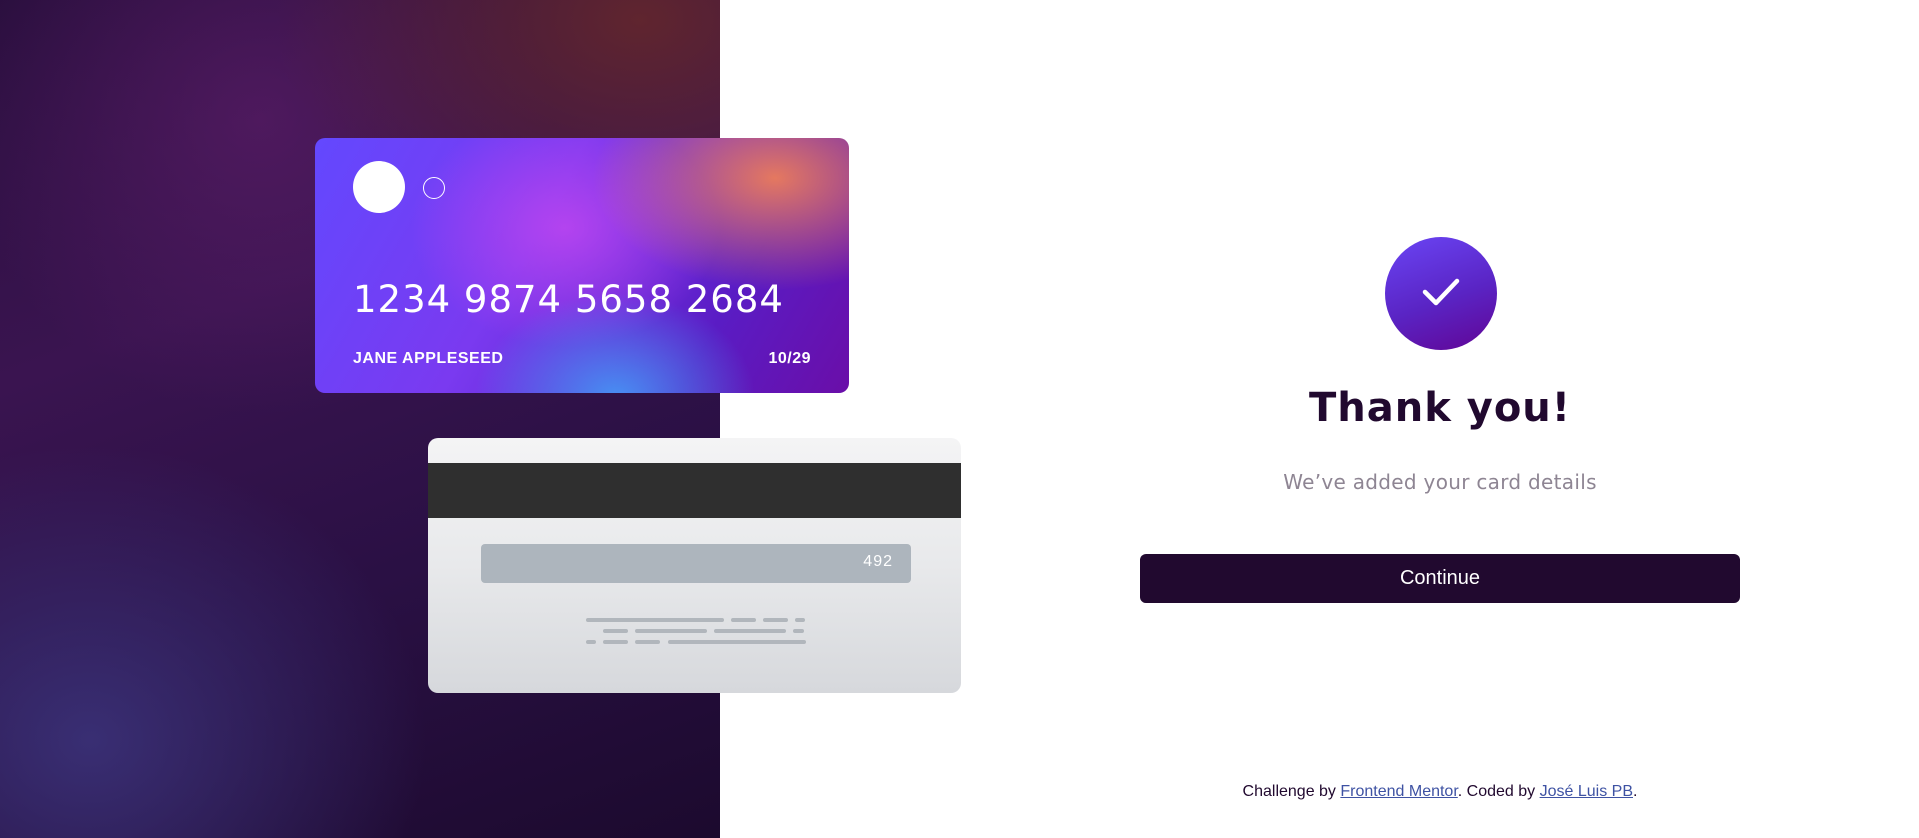 Image resolution: width=1919 pixels, height=838 pixels. Describe the element at coordinates (1398, 791) in the screenshot. I see `frontend-mentor-link: Frontend Mentor` at that location.